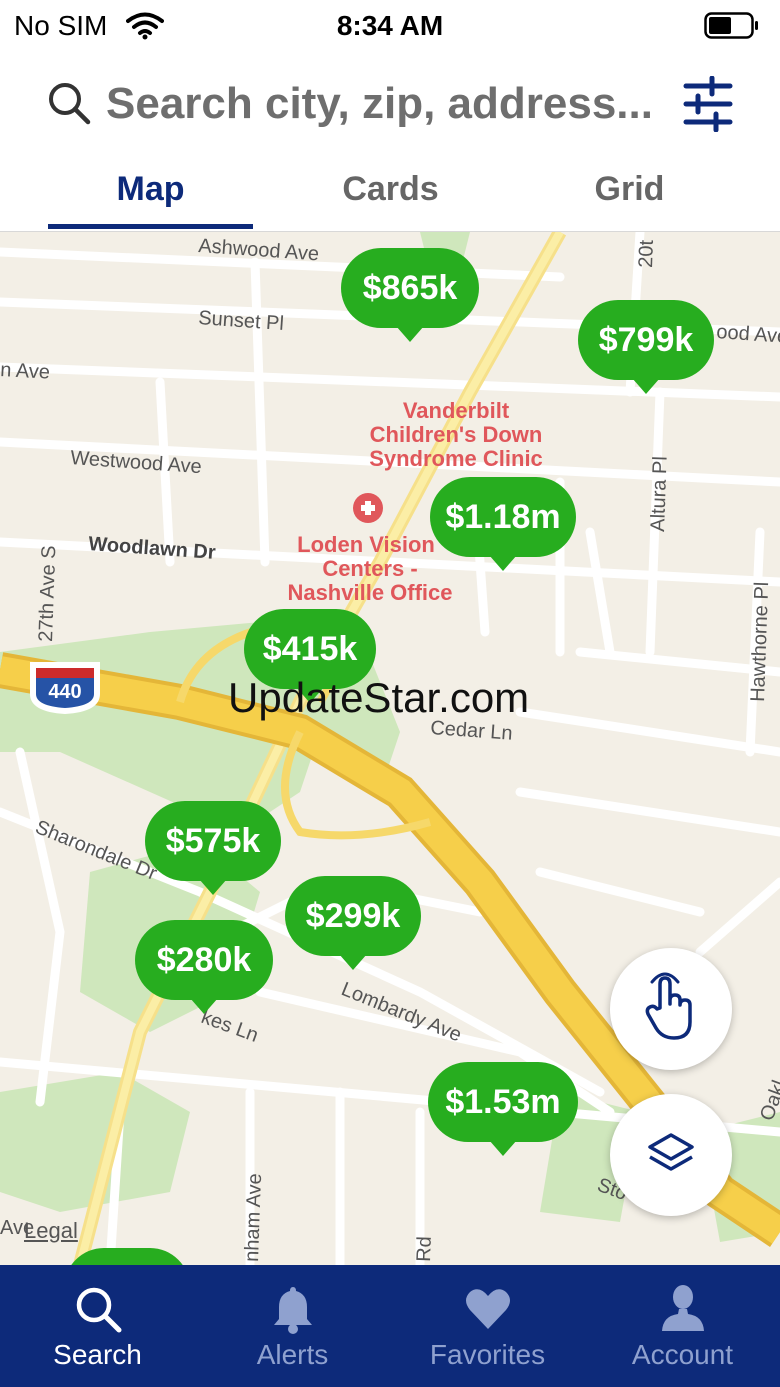 The image size is (780, 1387). Describe the element at coordinates (629, 189) in the screenshot. I see `tab-grid: Grid` at that location.